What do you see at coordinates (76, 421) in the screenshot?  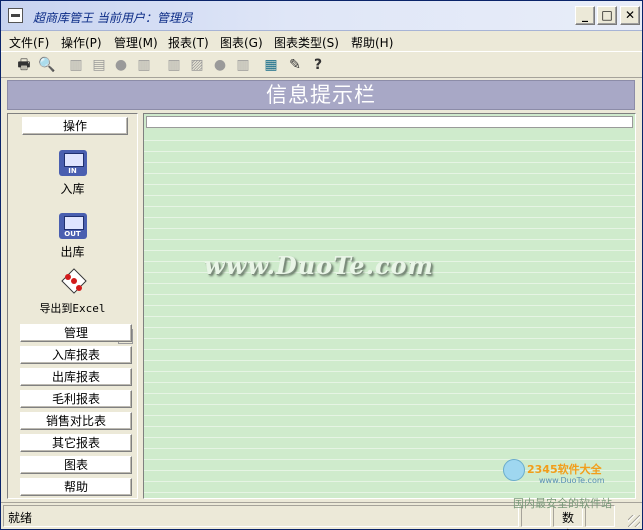 I see `section-sales-compare-button: 销售对比表` at bounding box center [76, 421].